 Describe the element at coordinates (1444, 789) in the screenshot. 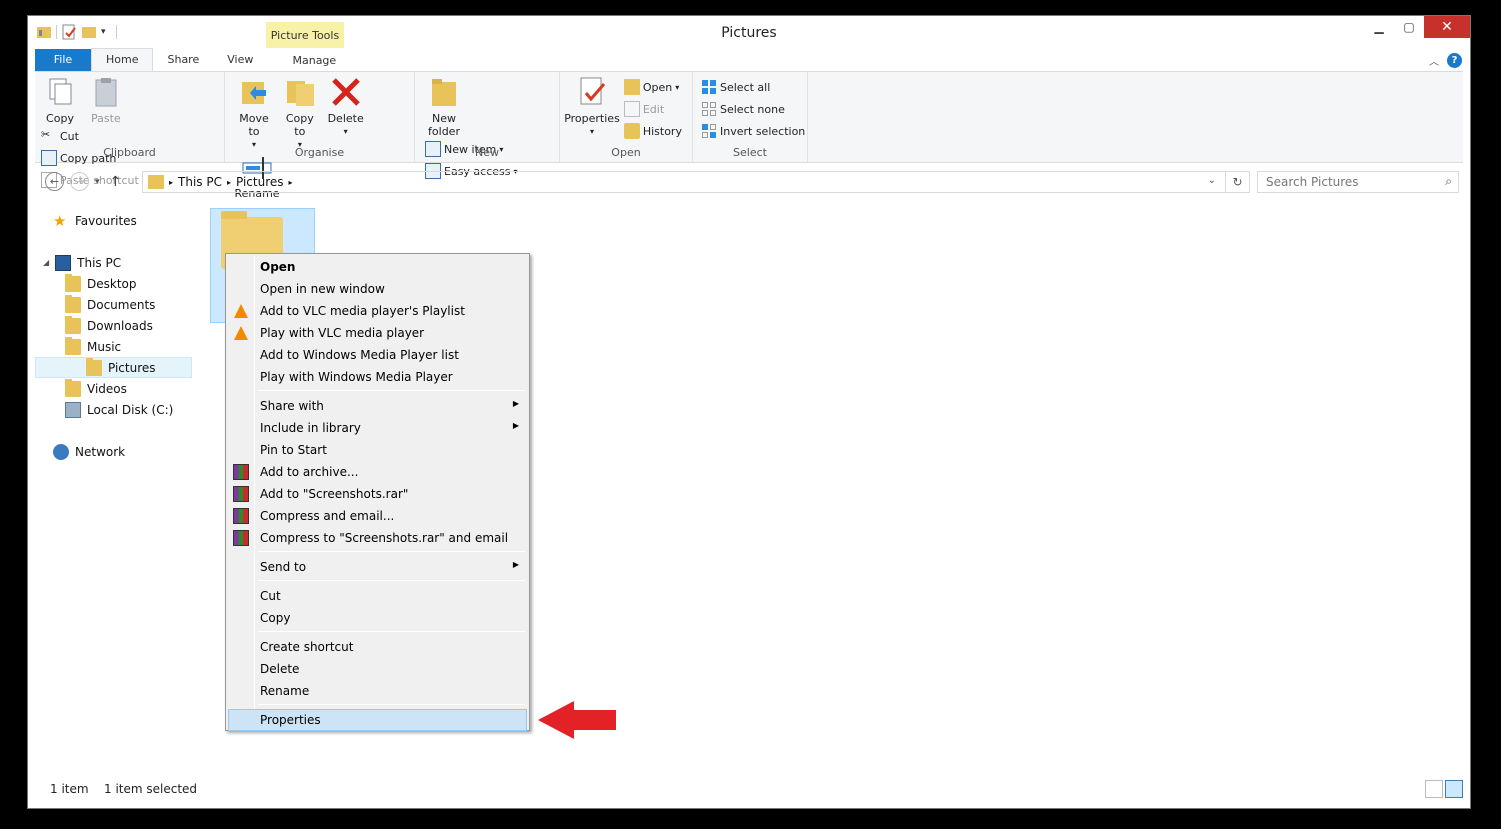

I see `view-switcher` at that location.